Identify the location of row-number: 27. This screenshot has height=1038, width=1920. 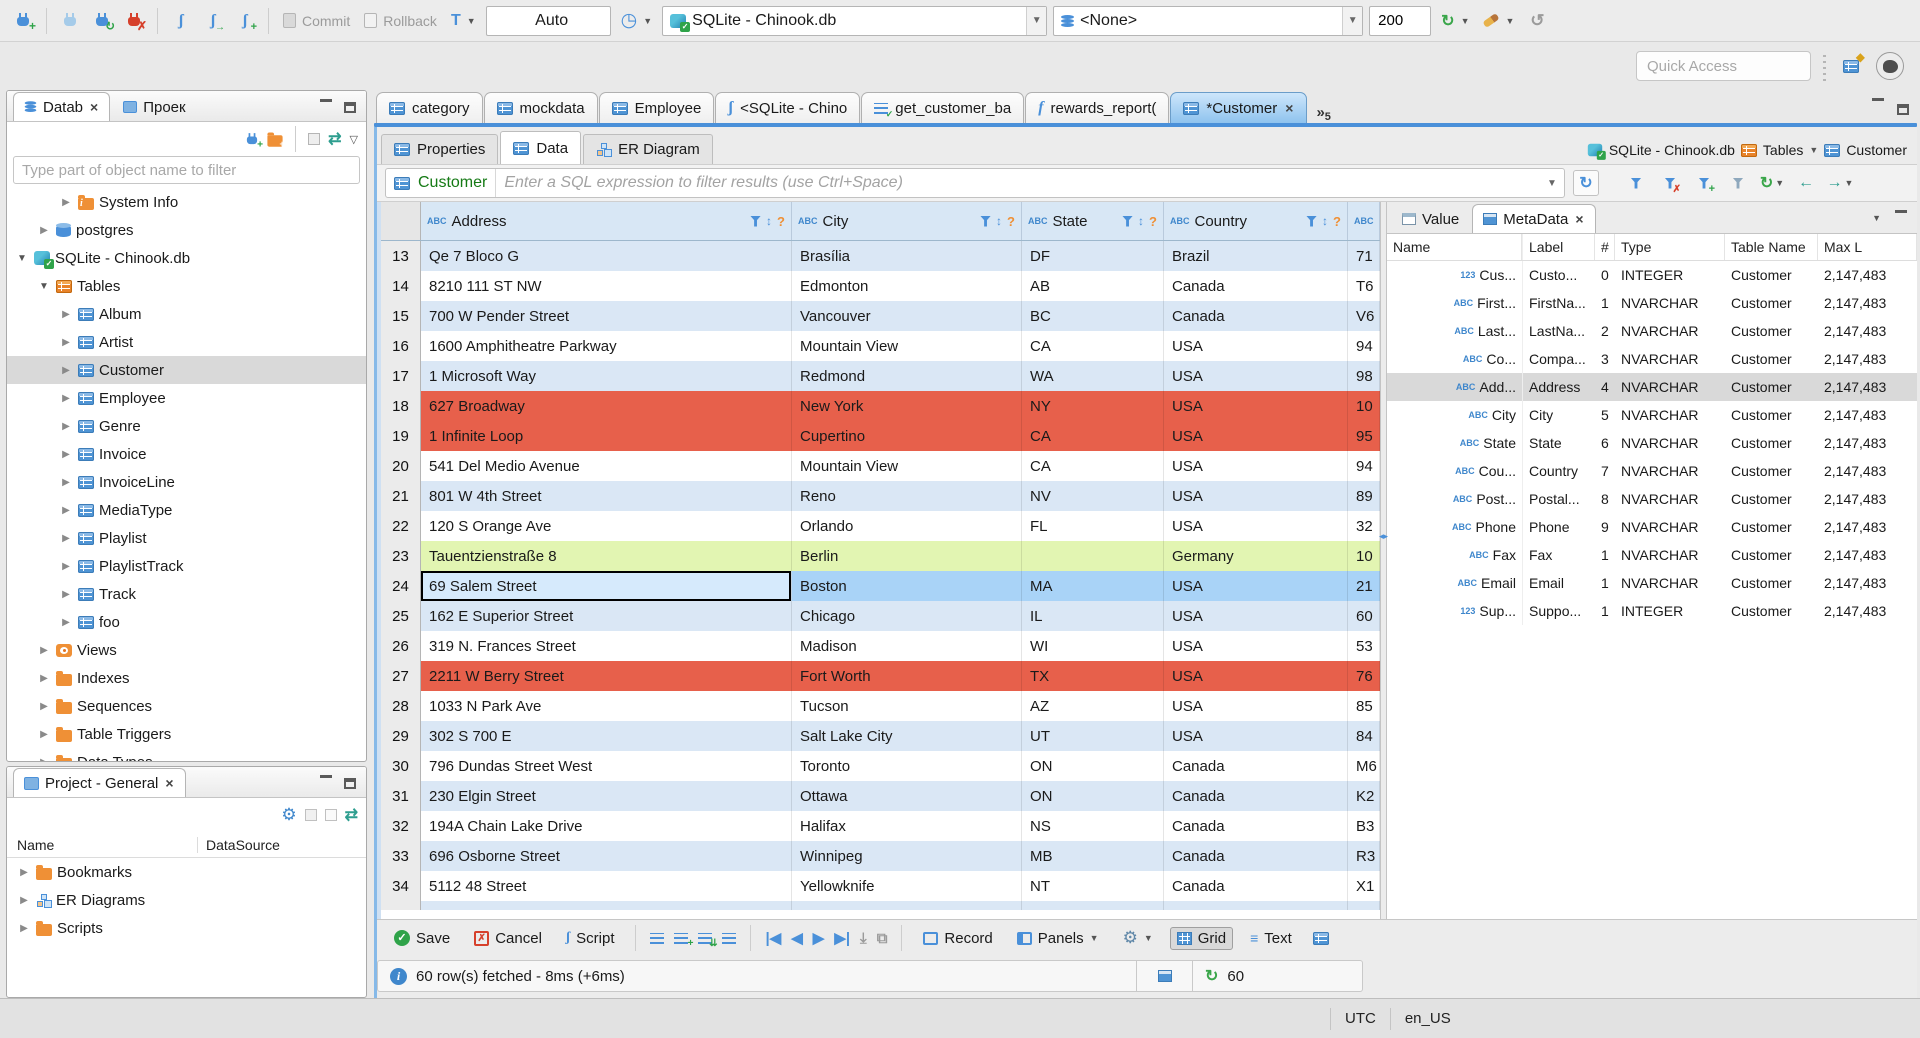
(401, 676).